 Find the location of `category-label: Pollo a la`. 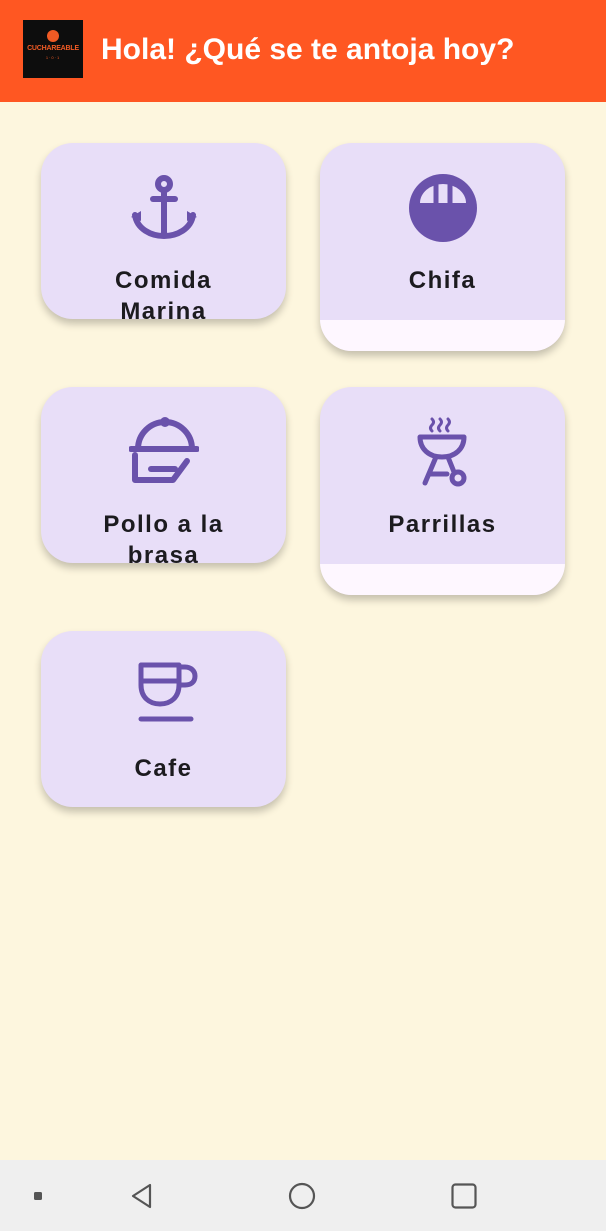

category-label: Pollo a la is located at coordinates (163, 524).